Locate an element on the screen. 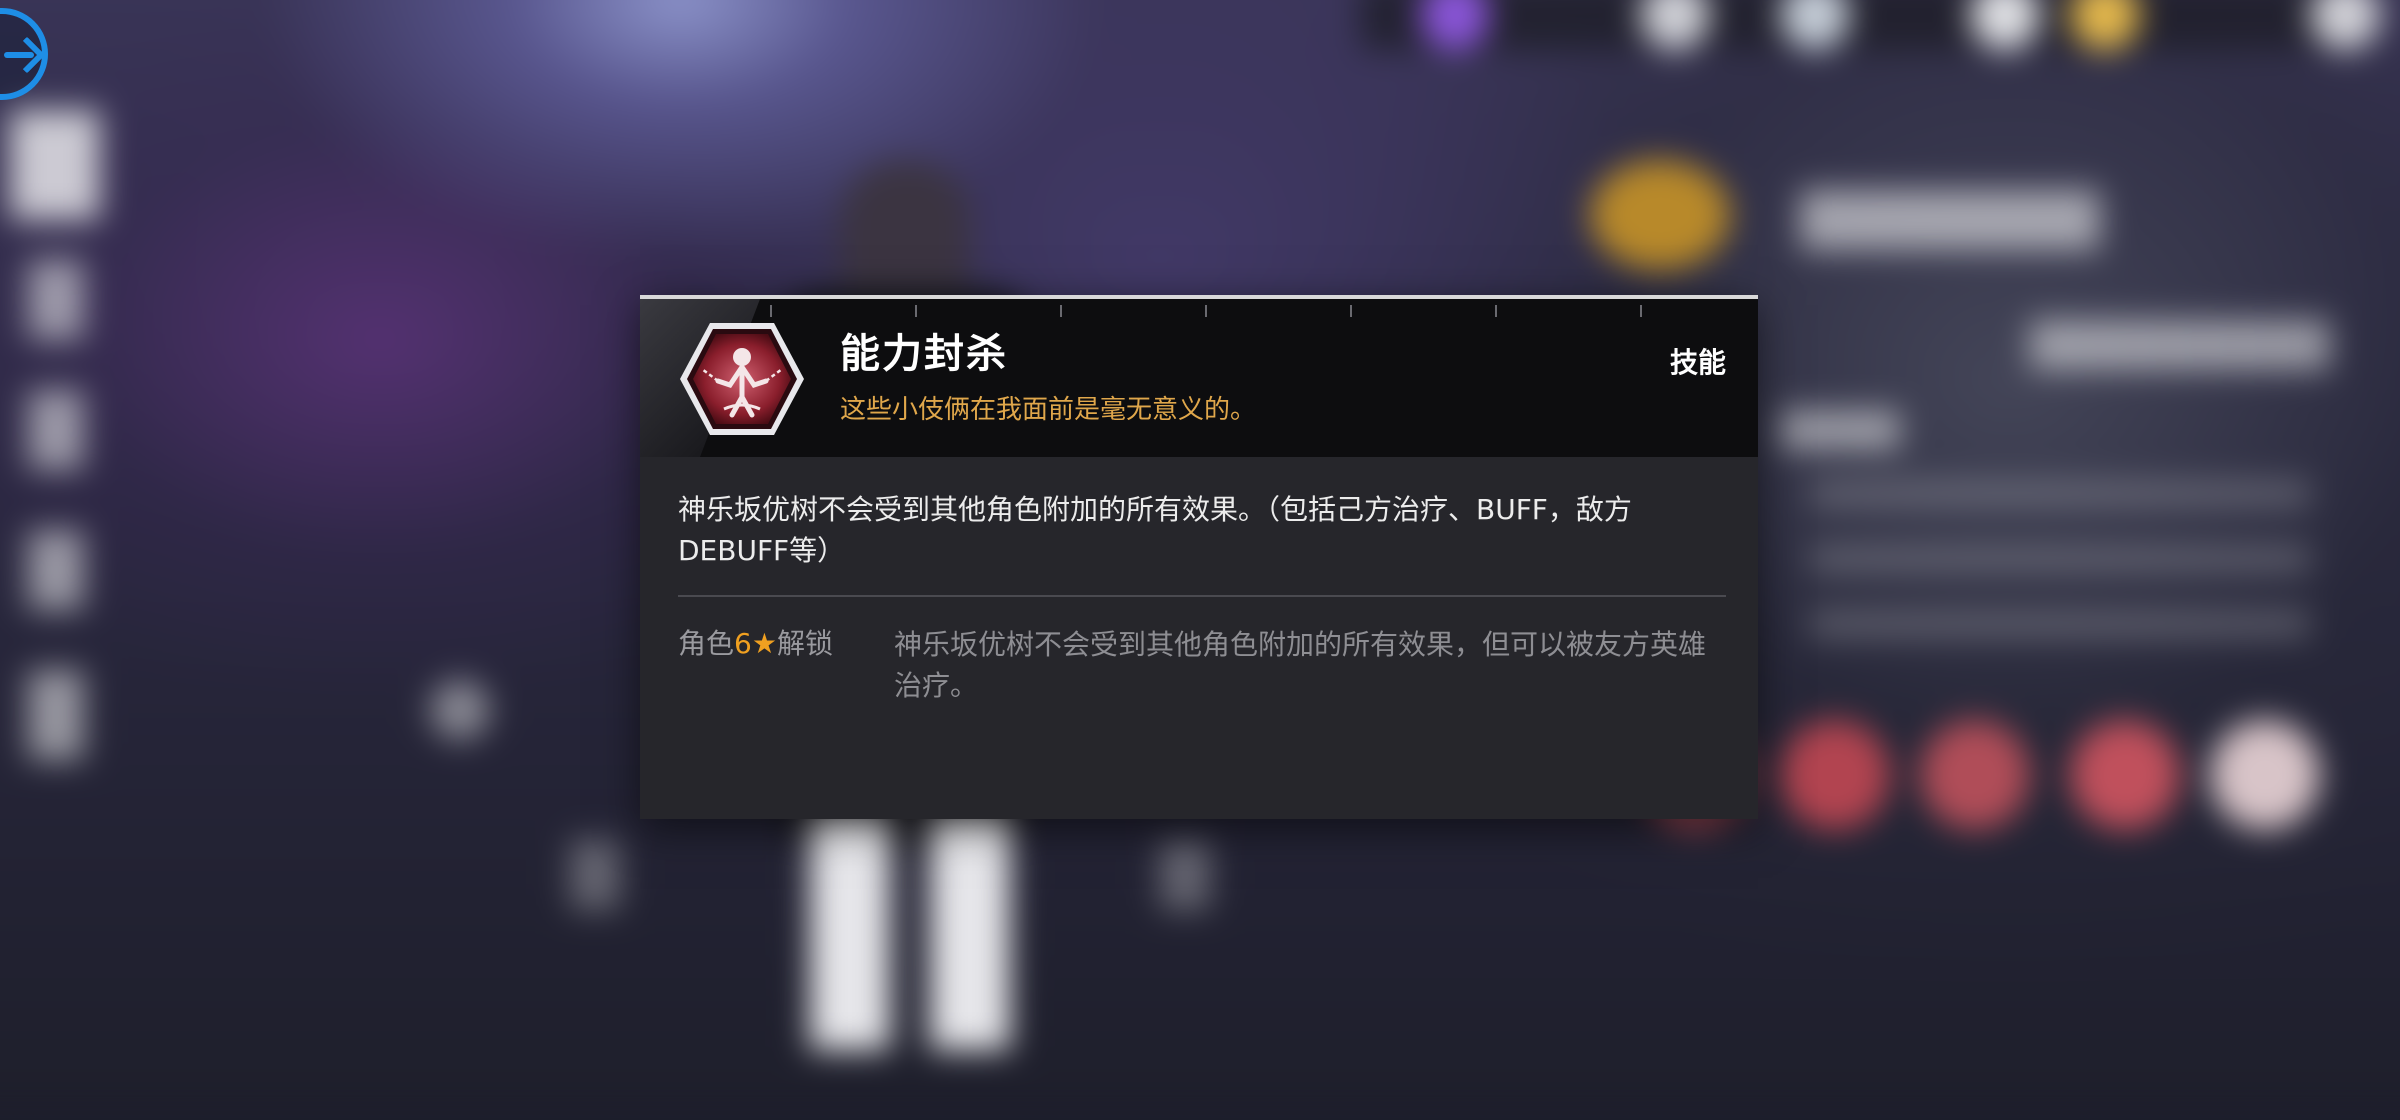 Image resolution: width=2400 pixels, height=1120 pixels. unlock-description: 神乐坂优树不会受到其他角色附加的所有效果，但可以被友方英雄治疗。 is located at coordinates (1300, 665).